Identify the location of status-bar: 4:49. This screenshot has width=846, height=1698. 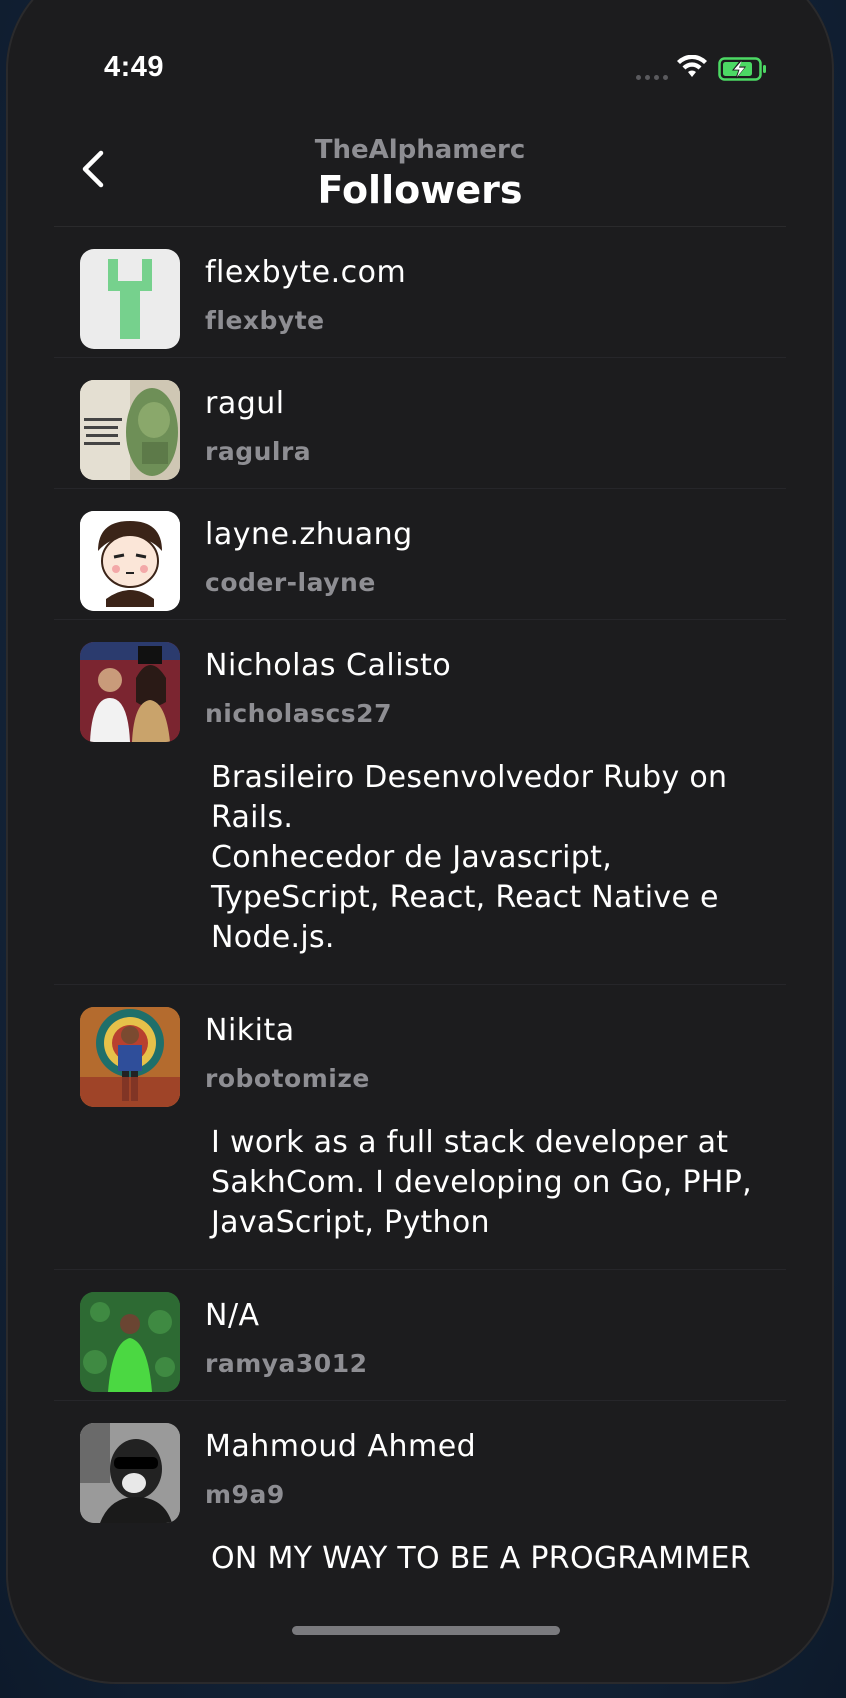
(420, 41).